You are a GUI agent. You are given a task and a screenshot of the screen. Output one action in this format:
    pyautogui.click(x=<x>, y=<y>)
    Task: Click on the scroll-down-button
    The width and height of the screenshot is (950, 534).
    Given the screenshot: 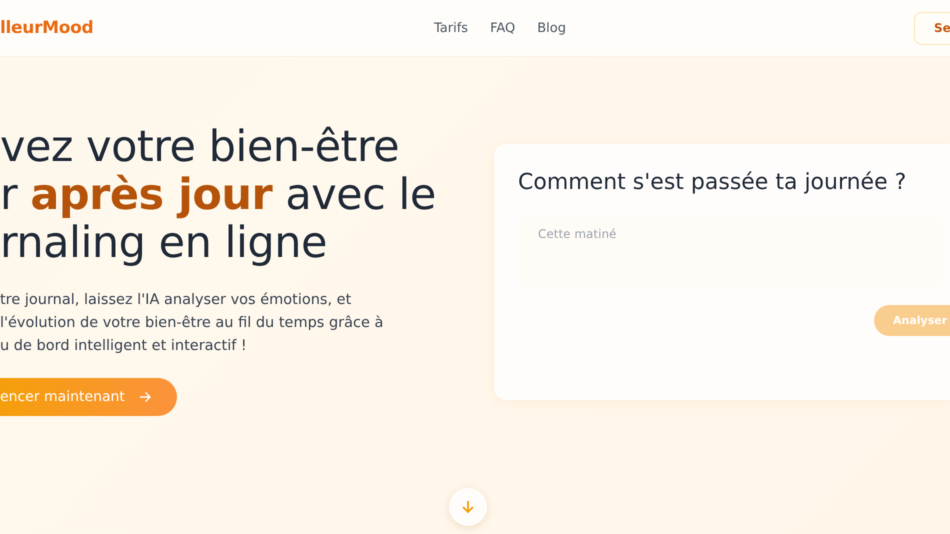 What is the action you would take?
    pyautogui.click(x=468, y=507)
    